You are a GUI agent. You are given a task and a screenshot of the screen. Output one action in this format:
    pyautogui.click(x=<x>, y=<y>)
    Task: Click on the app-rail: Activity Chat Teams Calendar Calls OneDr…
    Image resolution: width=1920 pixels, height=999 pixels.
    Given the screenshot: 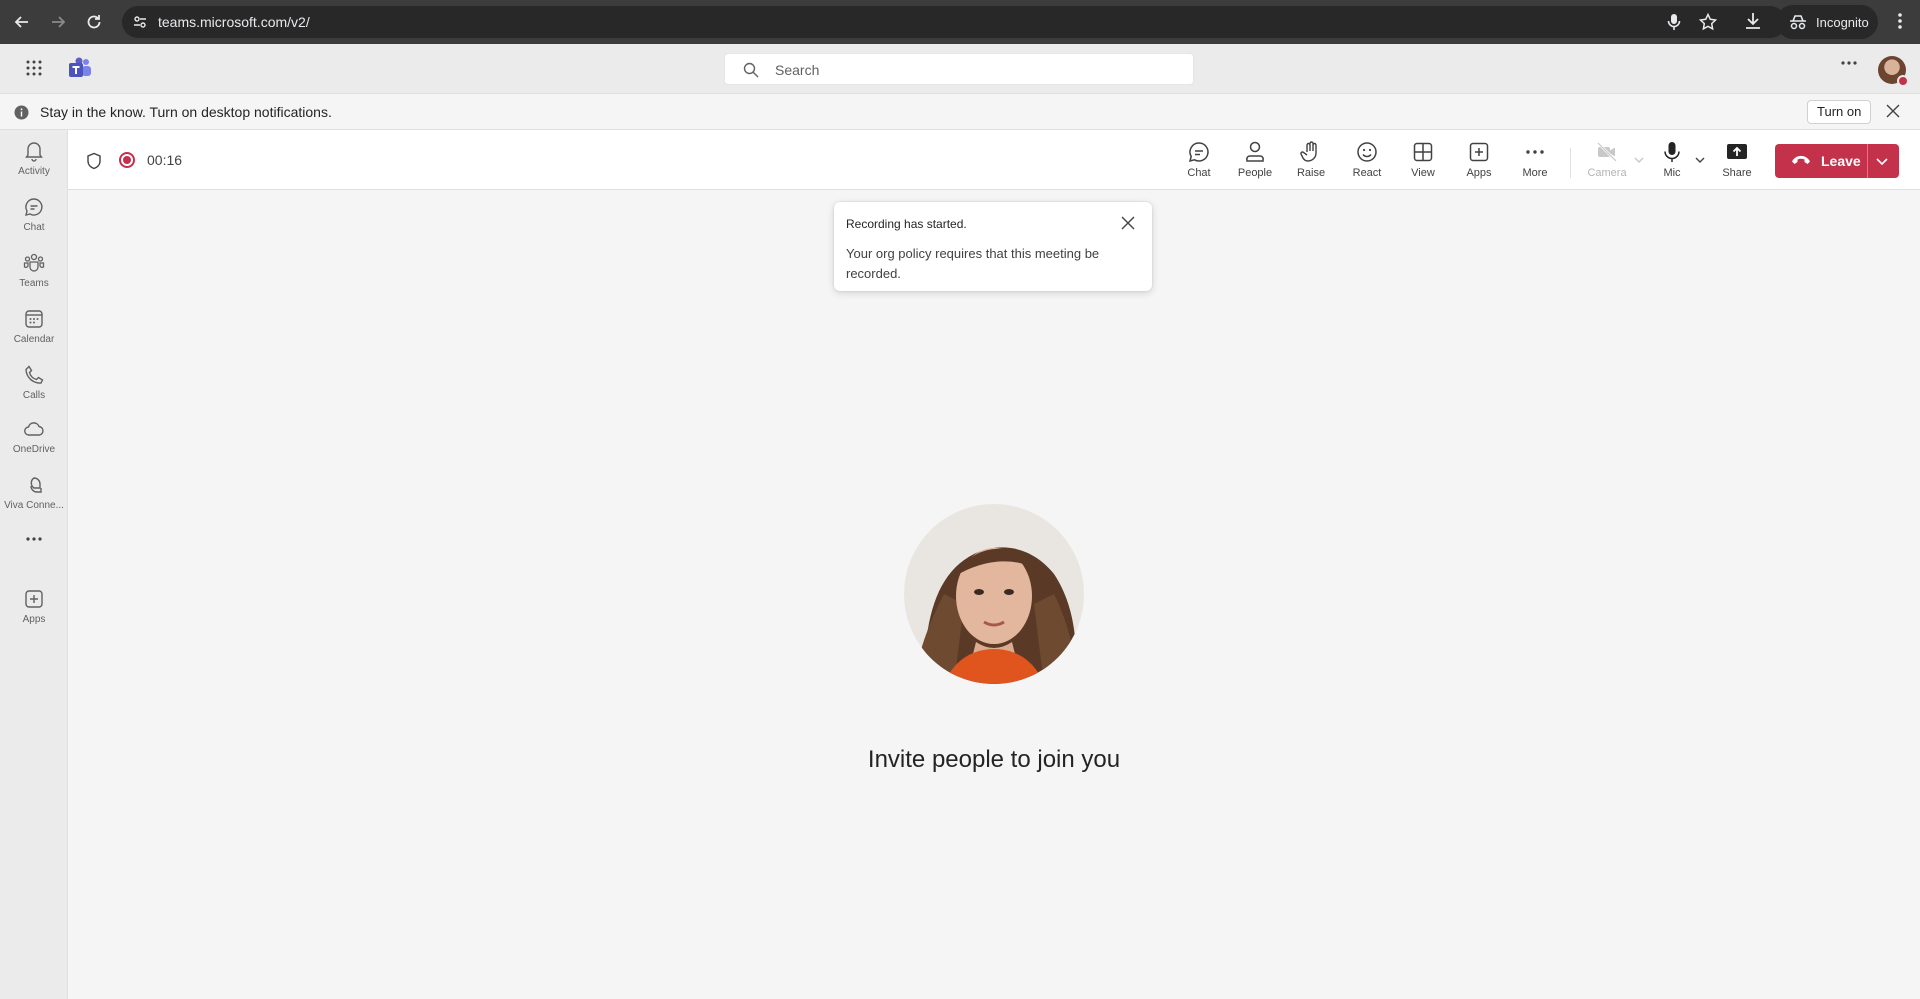 What is the action you would take?
    pyautogui.click(x=34, y=564)
    